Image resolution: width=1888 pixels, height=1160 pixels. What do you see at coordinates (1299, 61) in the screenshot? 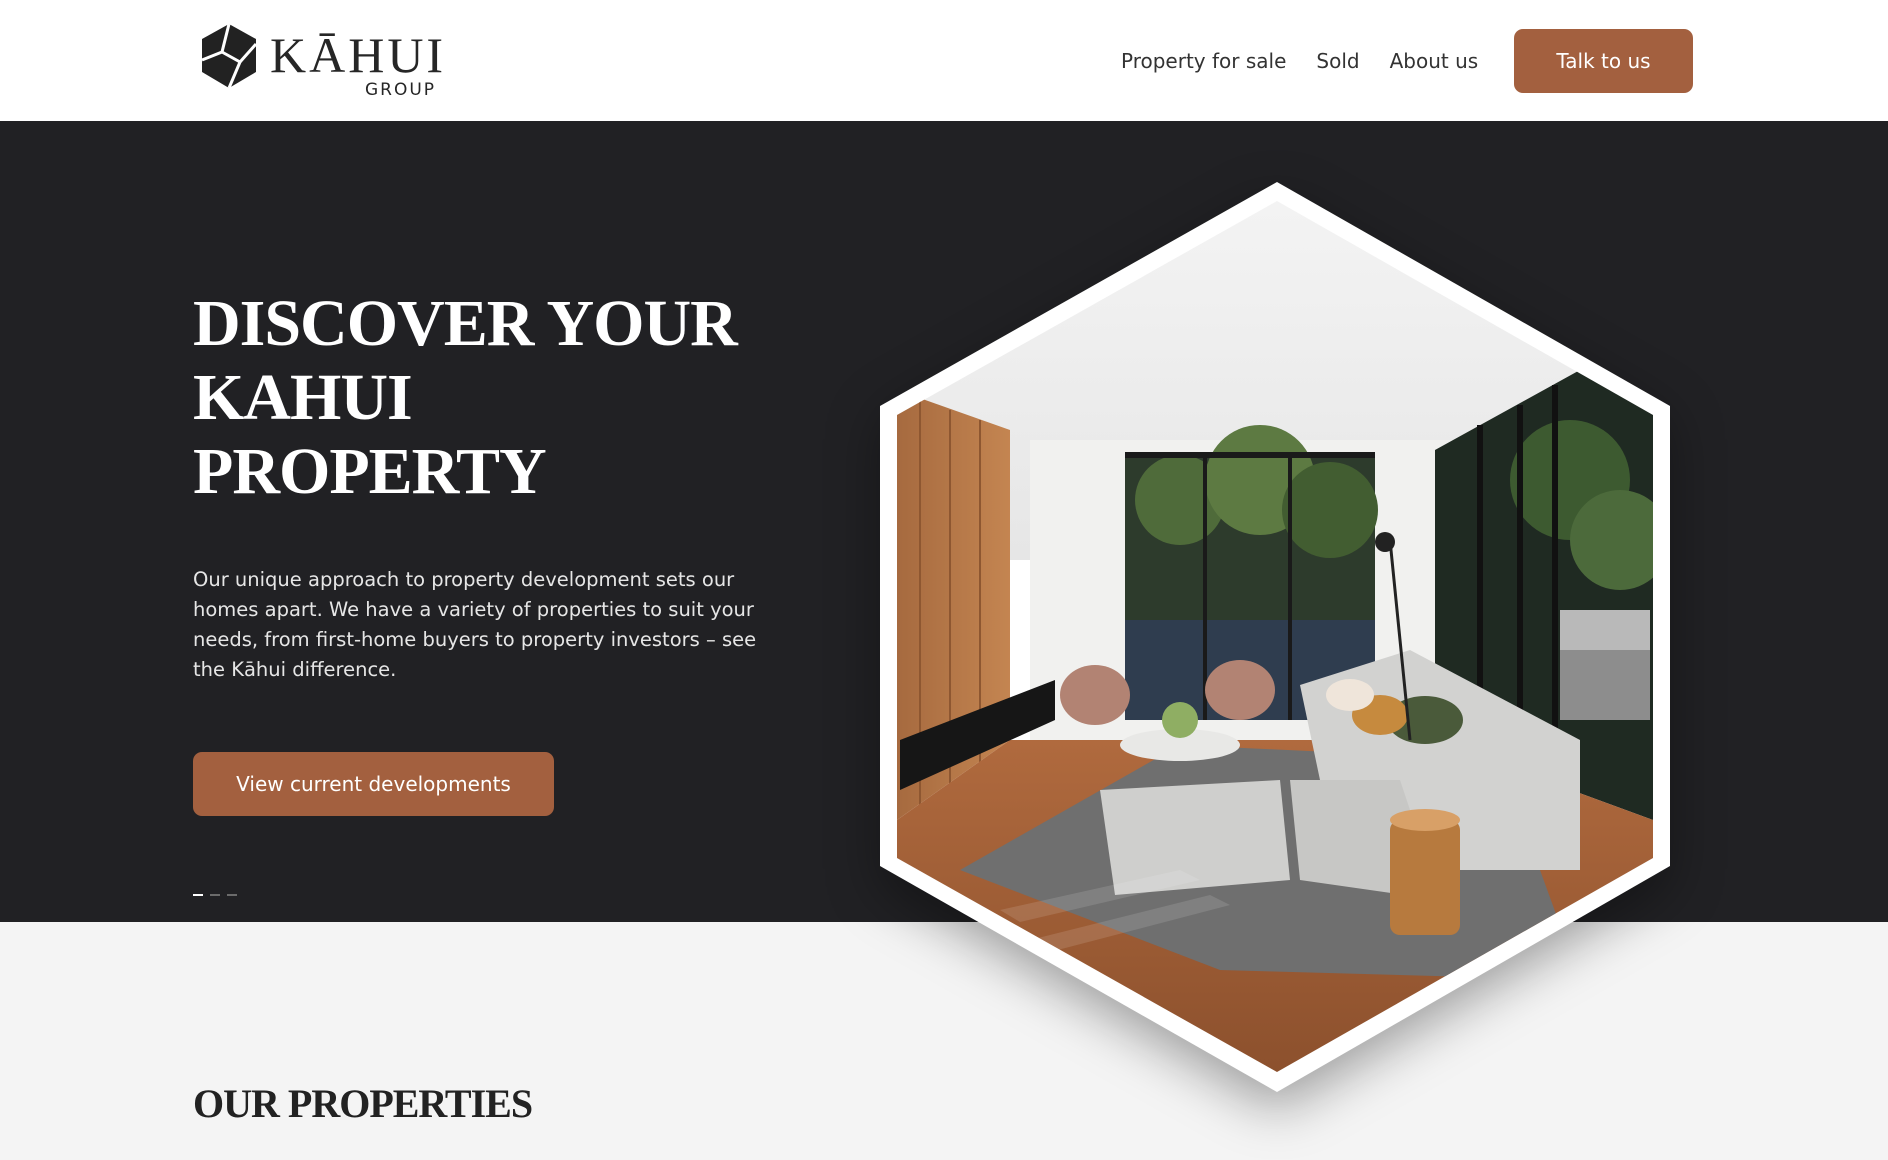
I see `main-nav: Property for sale Sold About us` at bounding box center [1299, 61].